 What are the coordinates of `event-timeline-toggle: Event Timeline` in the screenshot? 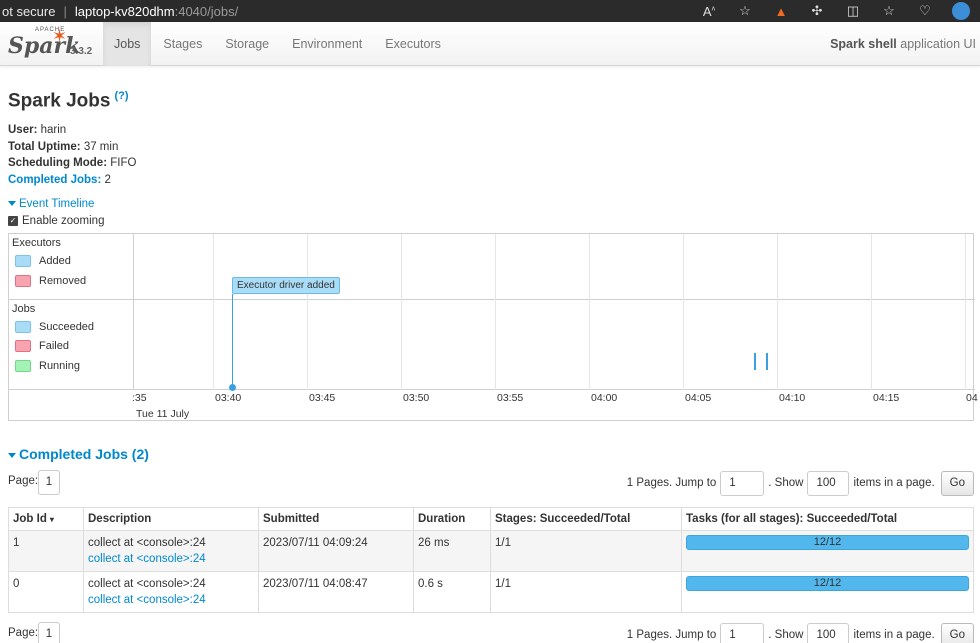 It's located at (51, 204).